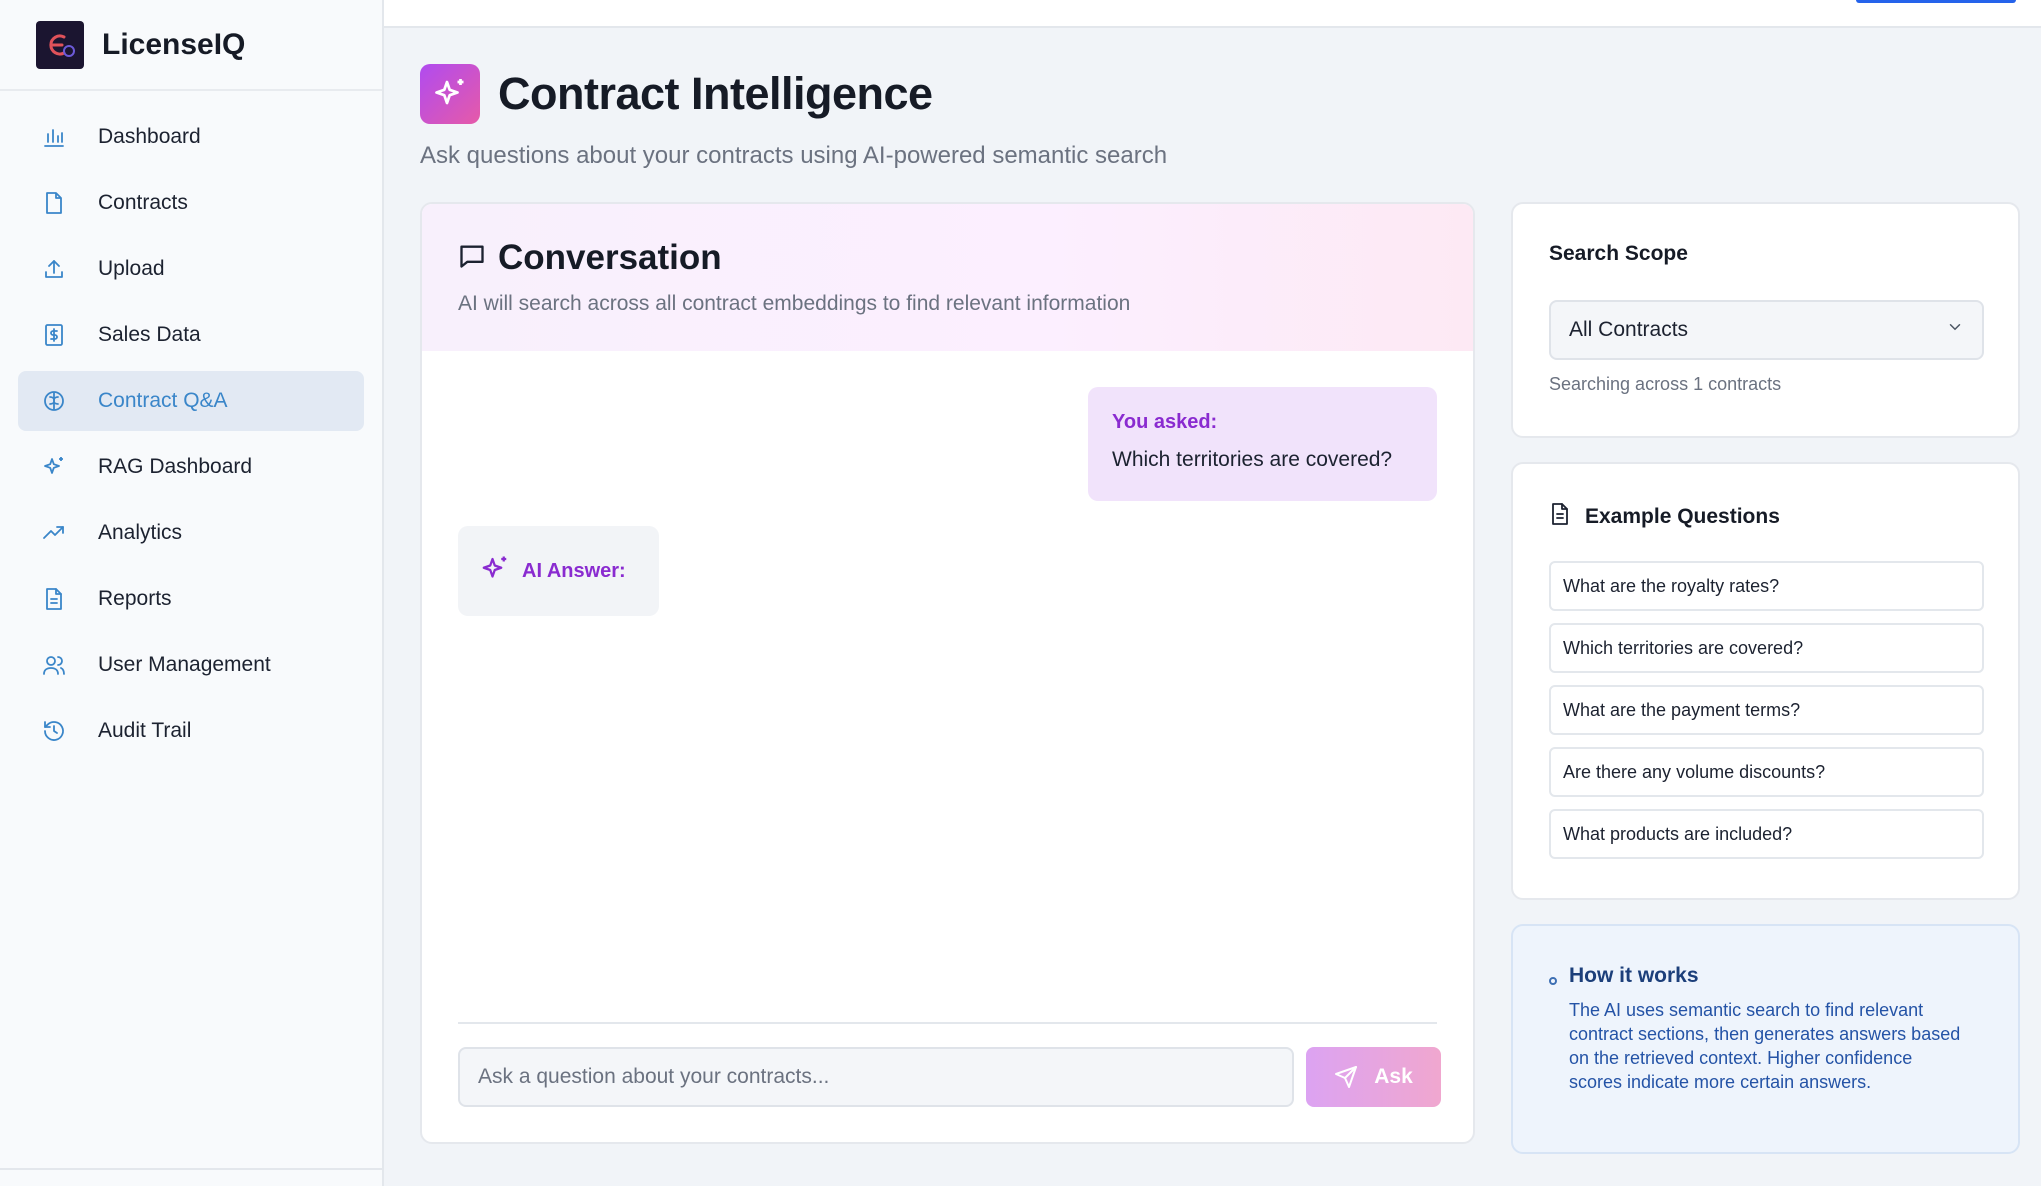  I want to click on sidebar-item-sales-data: Sales Data, so click(191, 335).